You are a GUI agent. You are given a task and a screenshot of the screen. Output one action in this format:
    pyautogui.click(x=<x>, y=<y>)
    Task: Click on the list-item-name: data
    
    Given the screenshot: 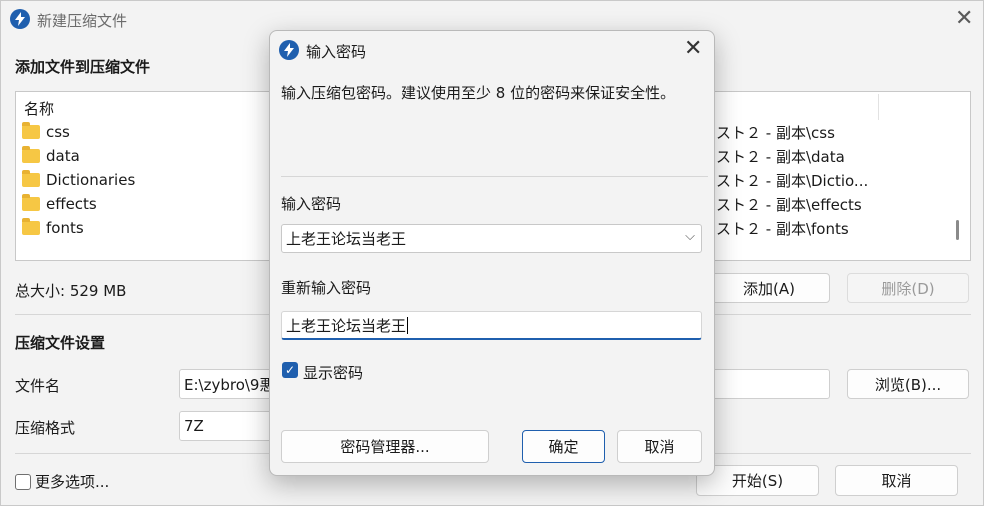 What is the action you would take?
    pyautogui.click(x=63, y=156)
    